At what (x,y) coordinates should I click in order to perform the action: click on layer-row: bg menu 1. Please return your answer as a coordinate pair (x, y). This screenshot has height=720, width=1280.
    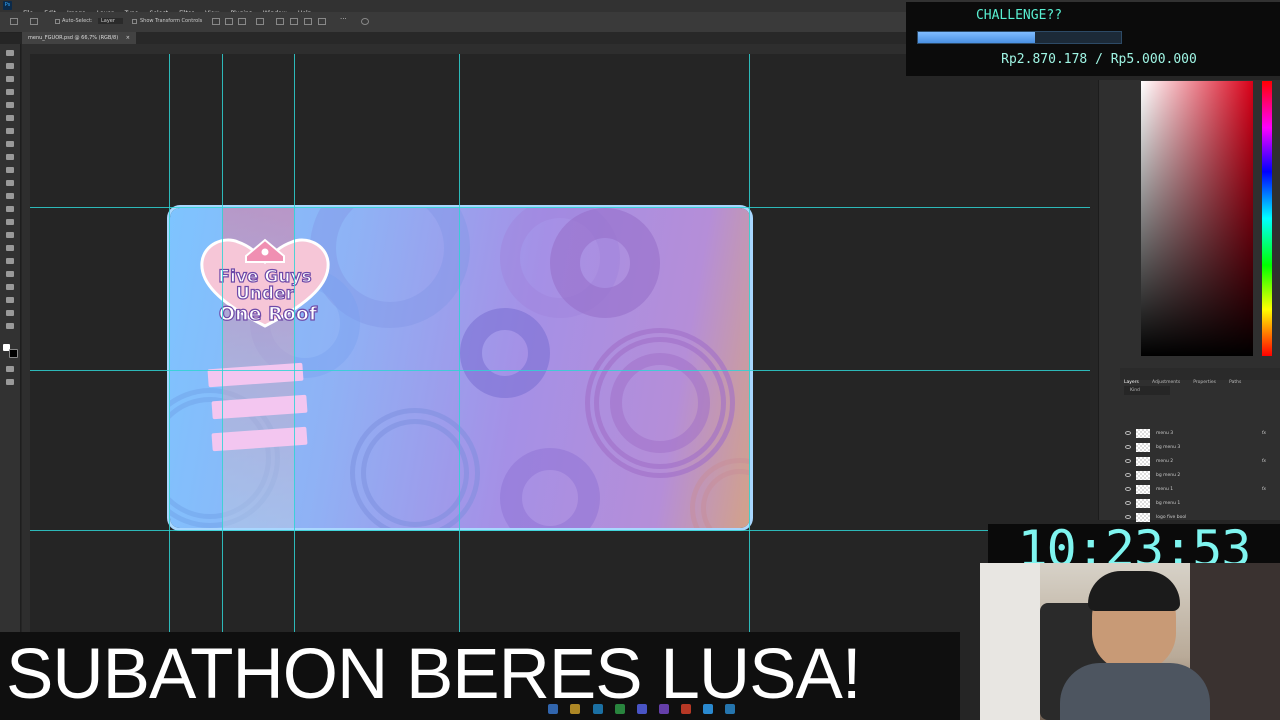
    Looking at the image, I should click on (1200, 503).